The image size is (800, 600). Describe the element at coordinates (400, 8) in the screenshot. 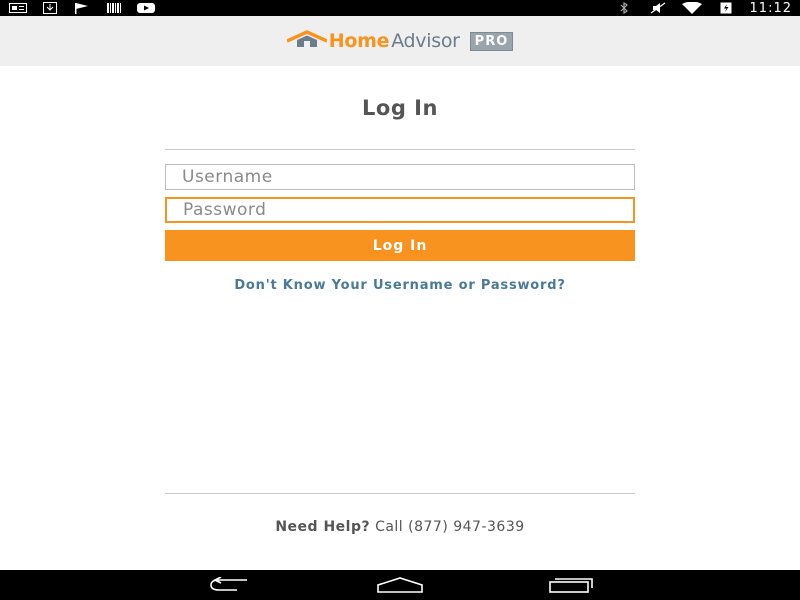

I see `status-bar: 11:12` at that location.